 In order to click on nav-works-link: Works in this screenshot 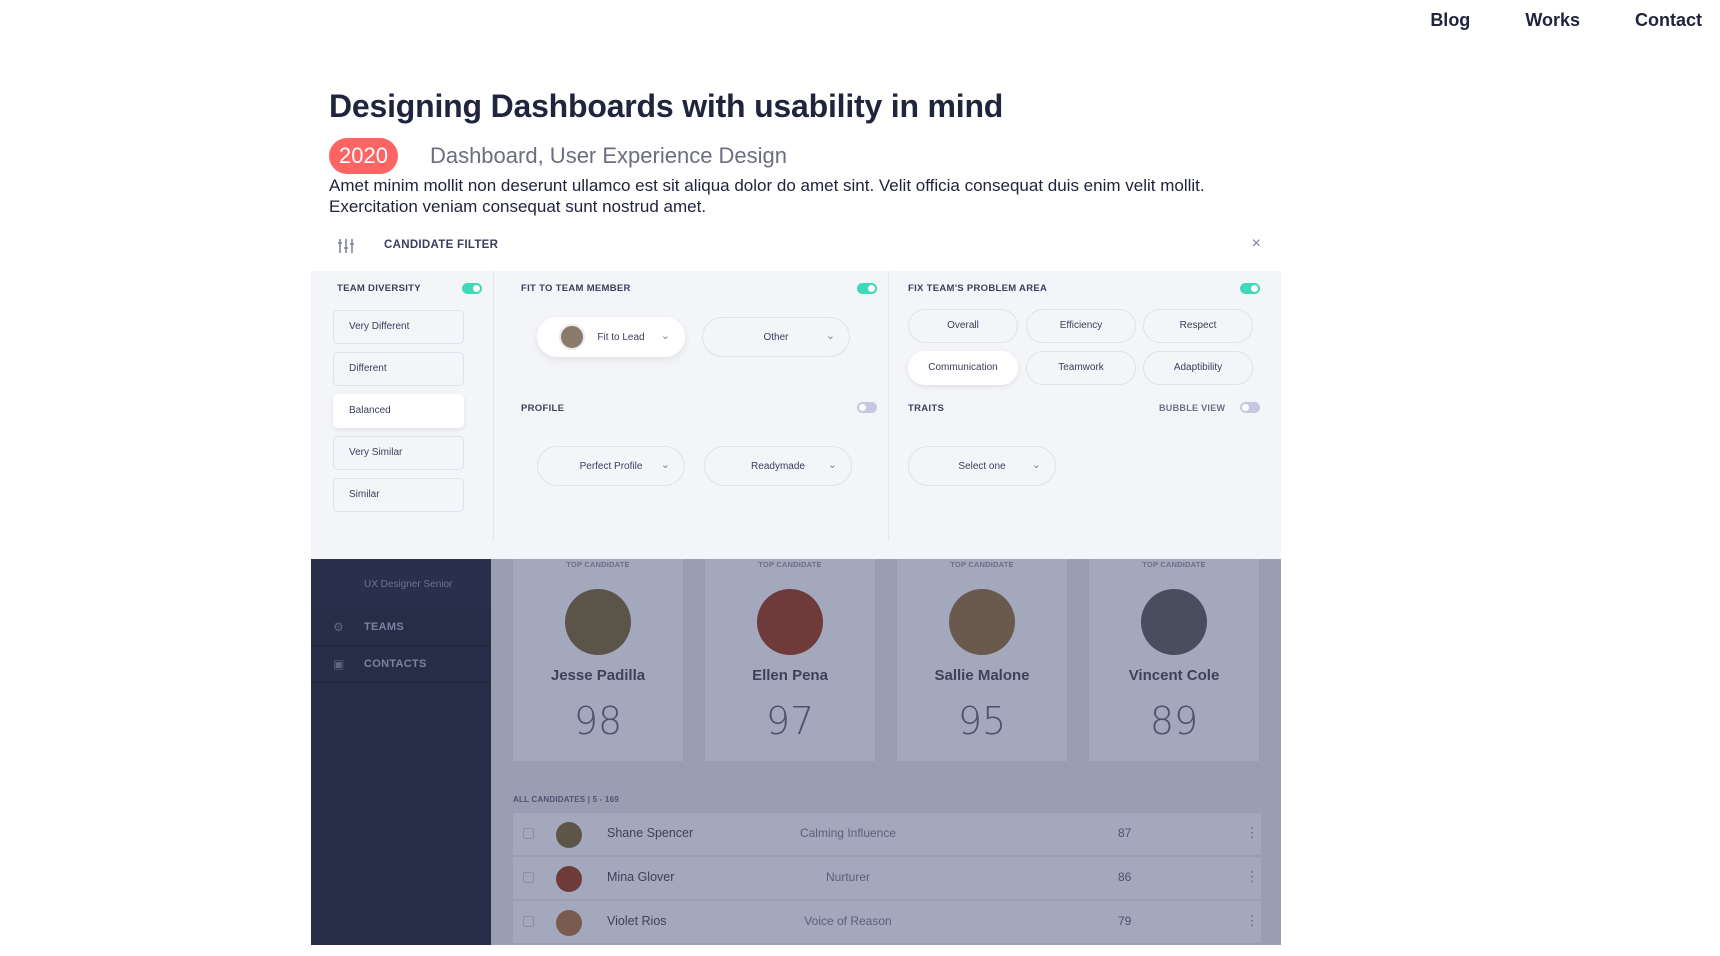, I will do `click(1552, 20)`.